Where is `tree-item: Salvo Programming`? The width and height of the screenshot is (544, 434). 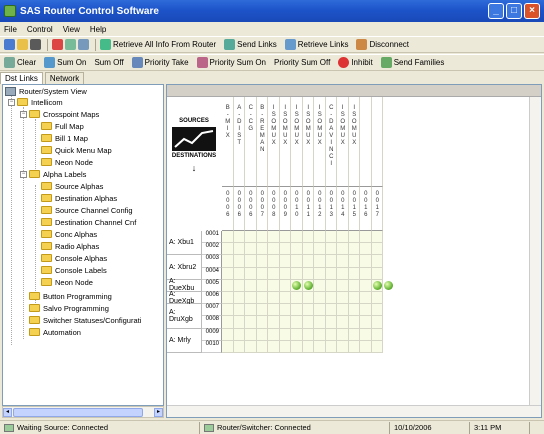 tree-item: Salvo Programming is located at coordinates (69, 308).